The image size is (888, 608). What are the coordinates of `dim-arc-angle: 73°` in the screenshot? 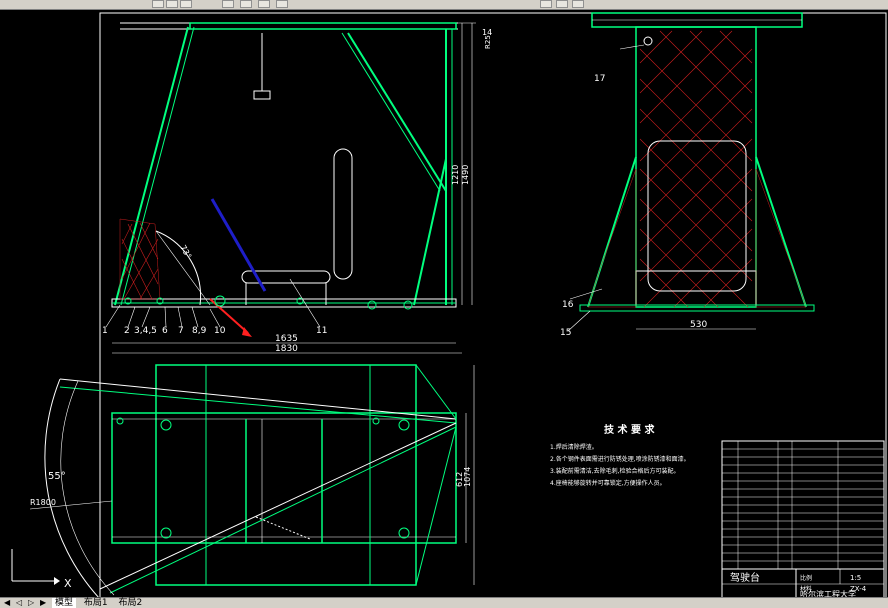 It's located at (185, 252).